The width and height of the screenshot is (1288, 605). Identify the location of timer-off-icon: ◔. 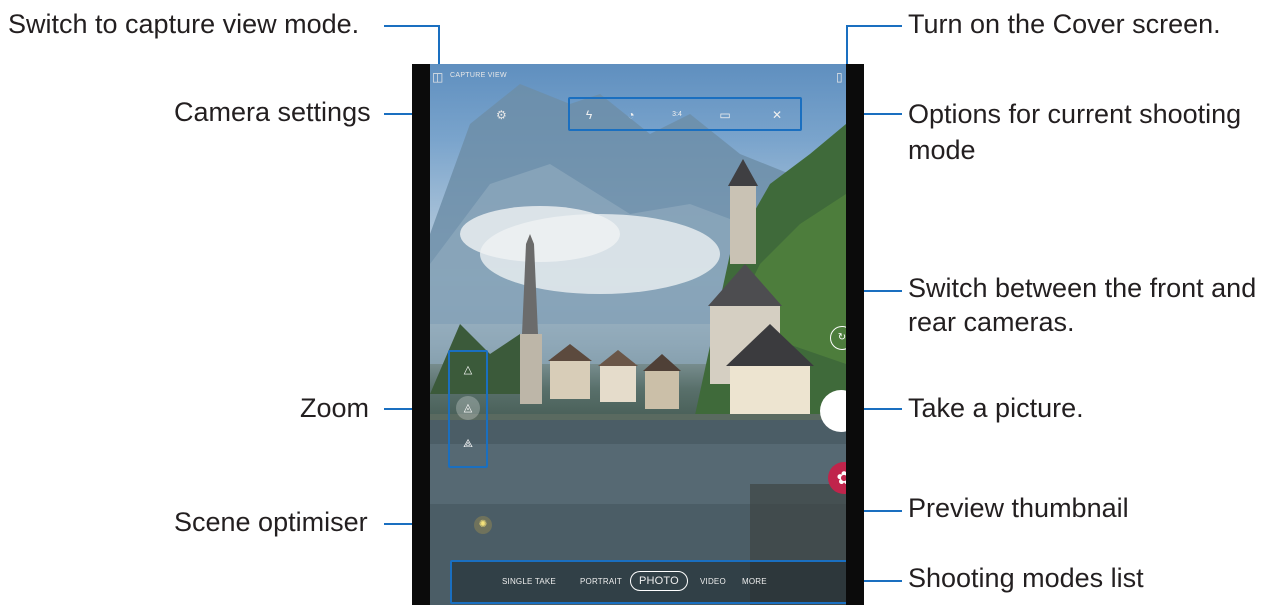
(631, 115).